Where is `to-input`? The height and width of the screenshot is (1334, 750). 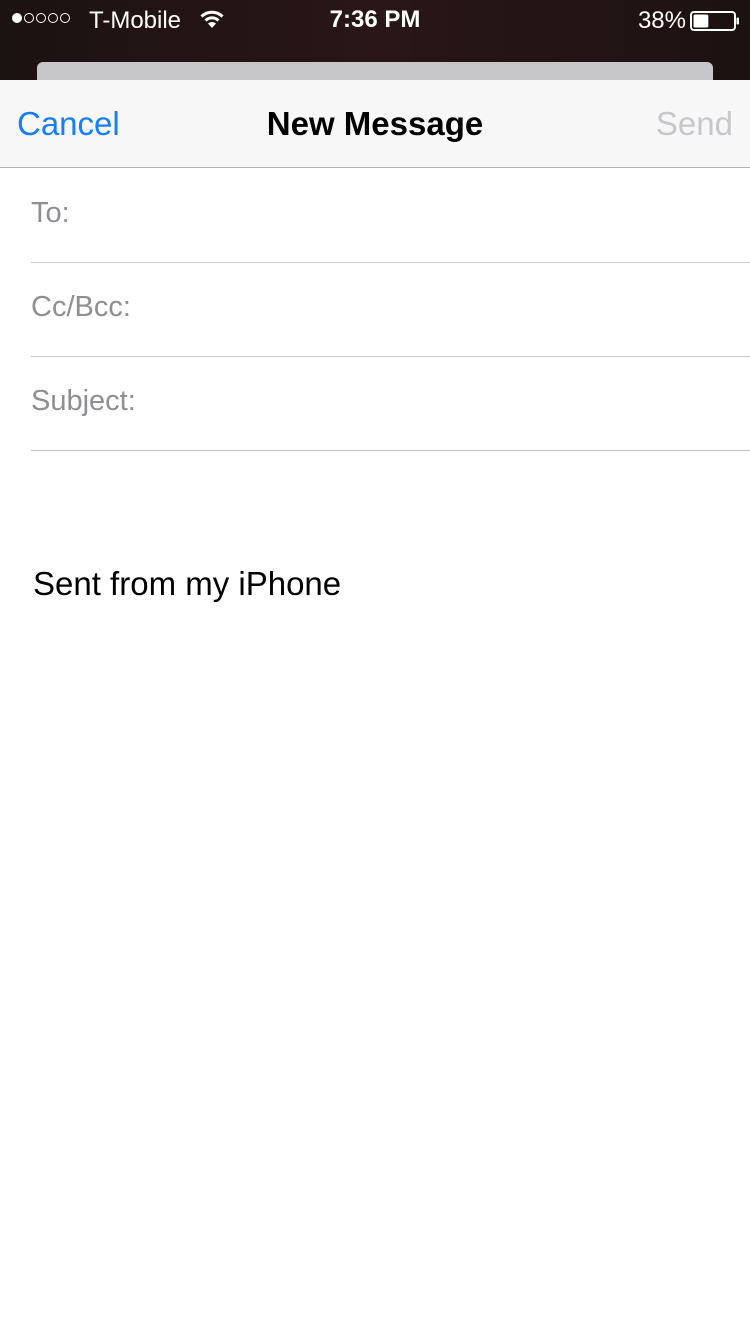
to-input is located at coordinates (413, 215).